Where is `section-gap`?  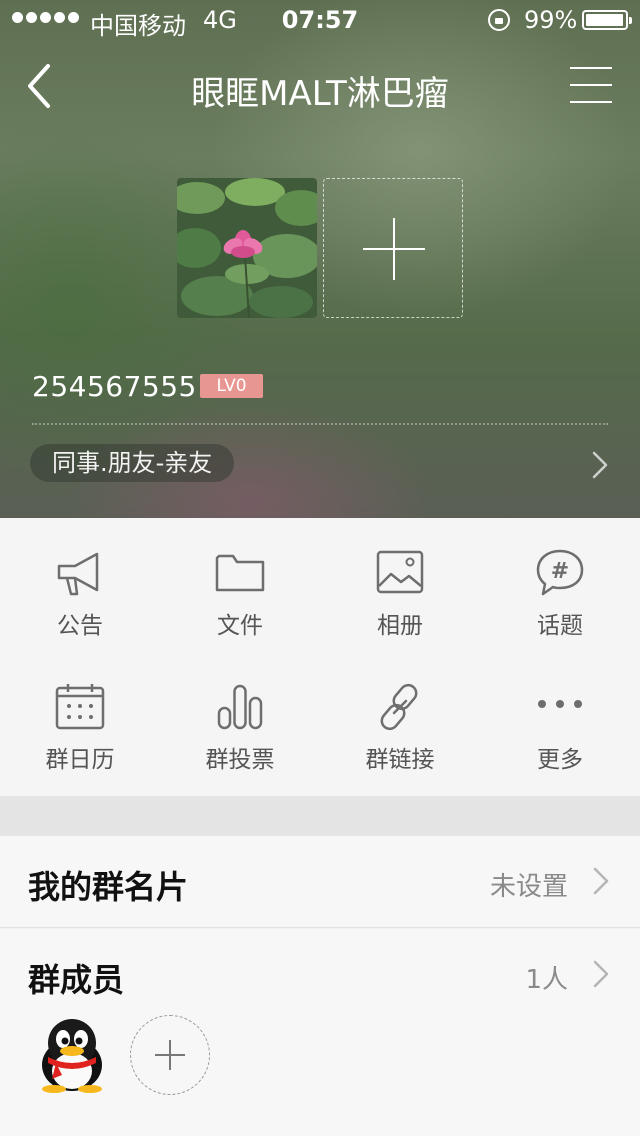
section-gap is located at coordinates (320, 816).